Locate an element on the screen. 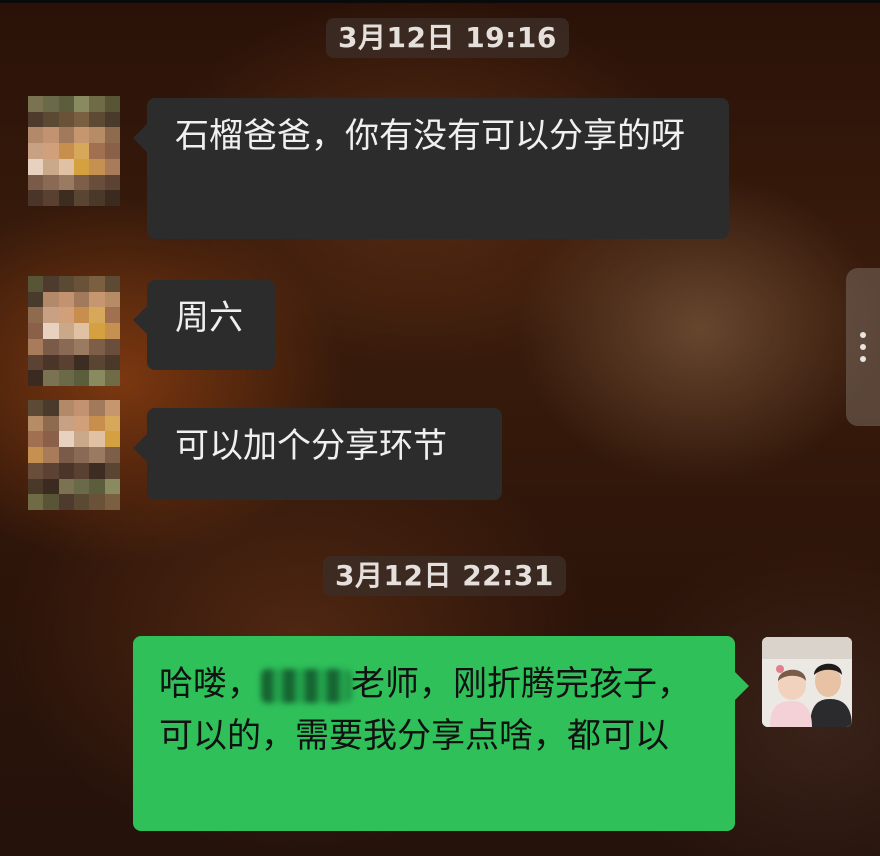  user-avatar is located at coordinates (807, 682).